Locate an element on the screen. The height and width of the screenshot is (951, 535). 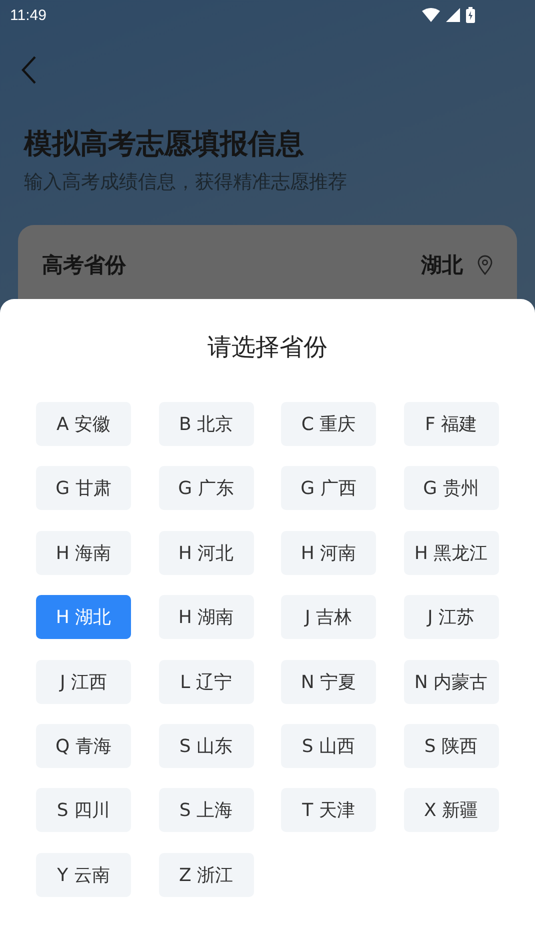
province-button: Y 云南 is located at coordinates (83, 874).